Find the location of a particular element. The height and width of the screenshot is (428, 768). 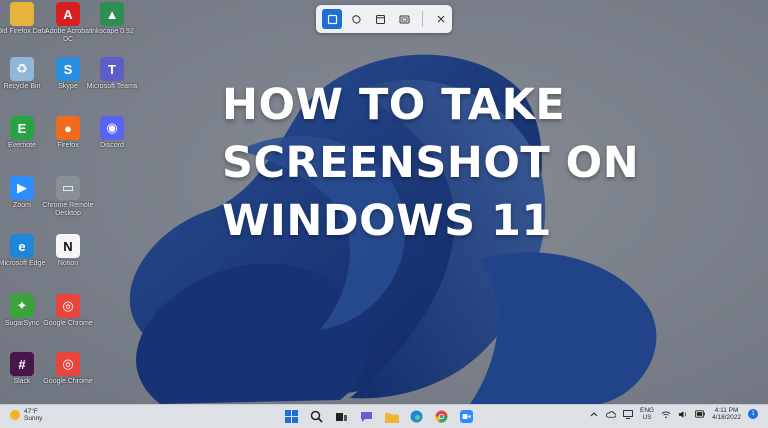

sugarsync-icon: ✦ is located at coordinates (22, 306).